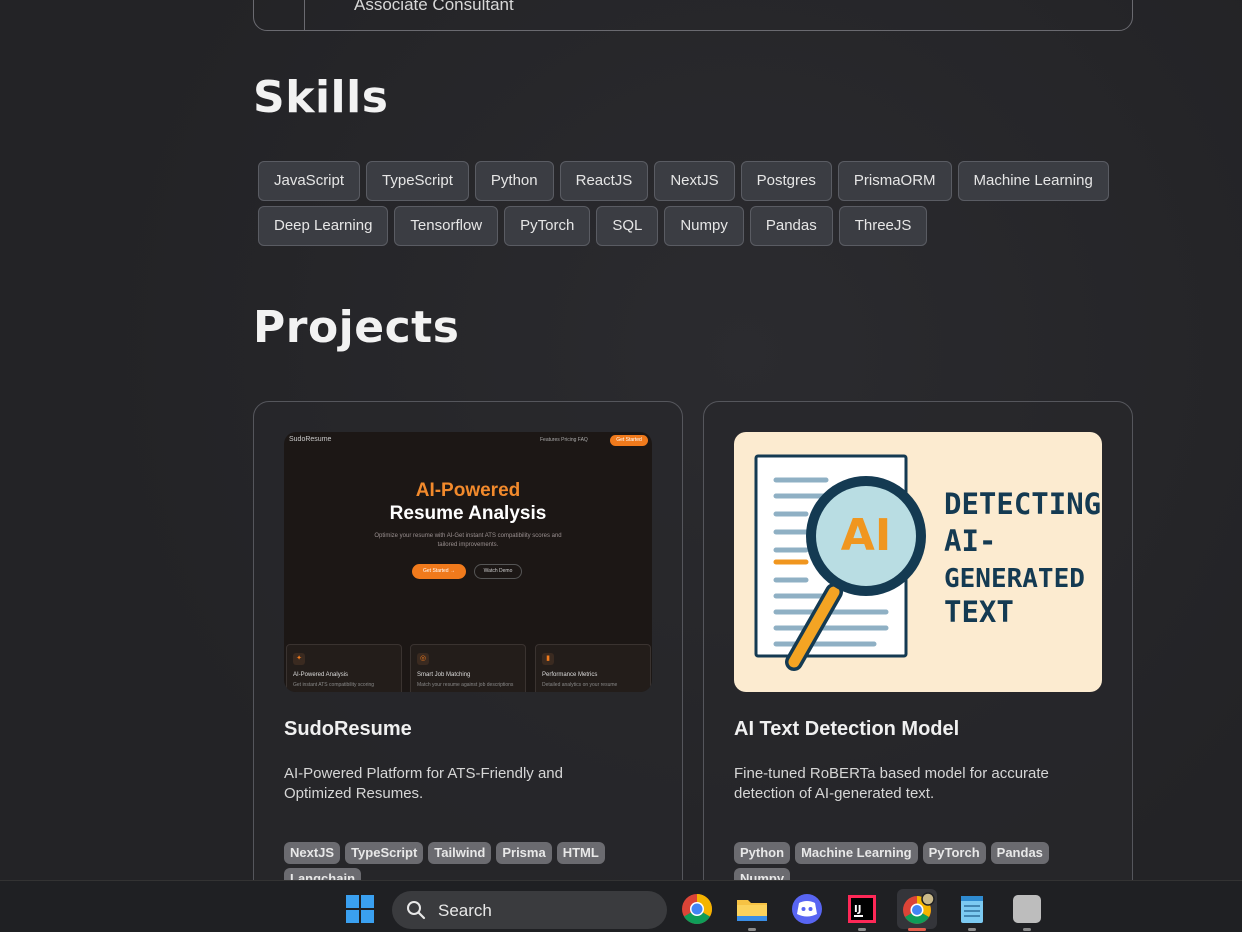 This screenshot has width=1242, height=932. Describe the element at coordinates (846, 729) in the screenshot. I see `project-title: AI Text Detection Model` at that location.